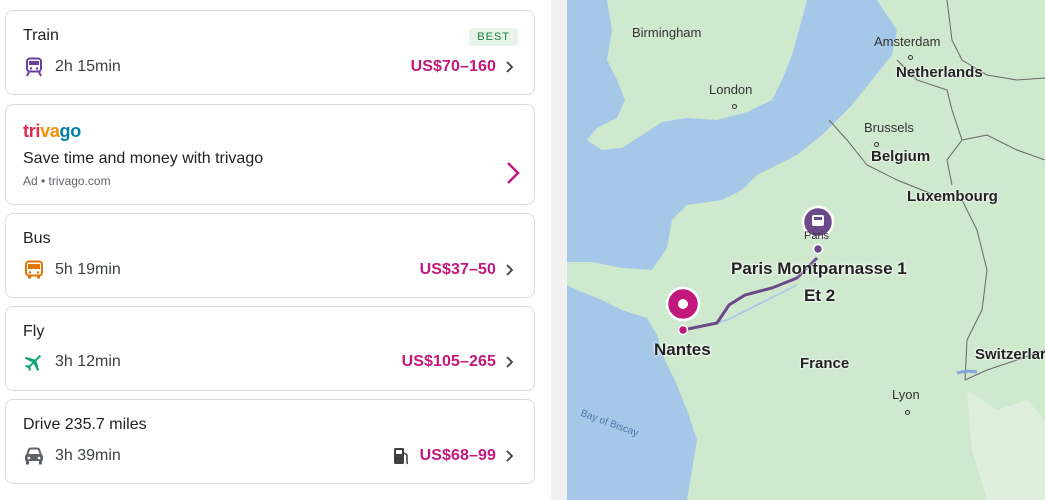 The image size is (1045, 500). What do you see at coordinates (34, 456) in the screenshot?
I see `car-icon` at bounding box center [34, 456].